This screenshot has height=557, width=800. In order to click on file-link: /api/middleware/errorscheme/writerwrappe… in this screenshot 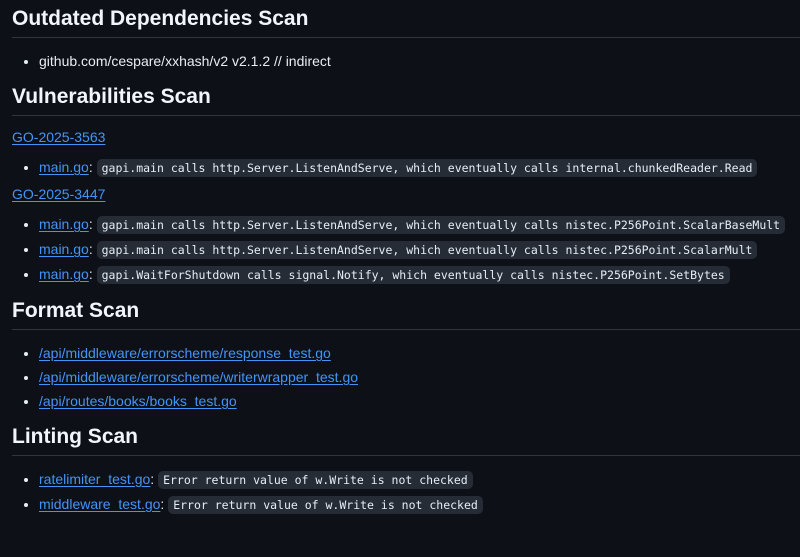, I will do `click(198, 377)`.